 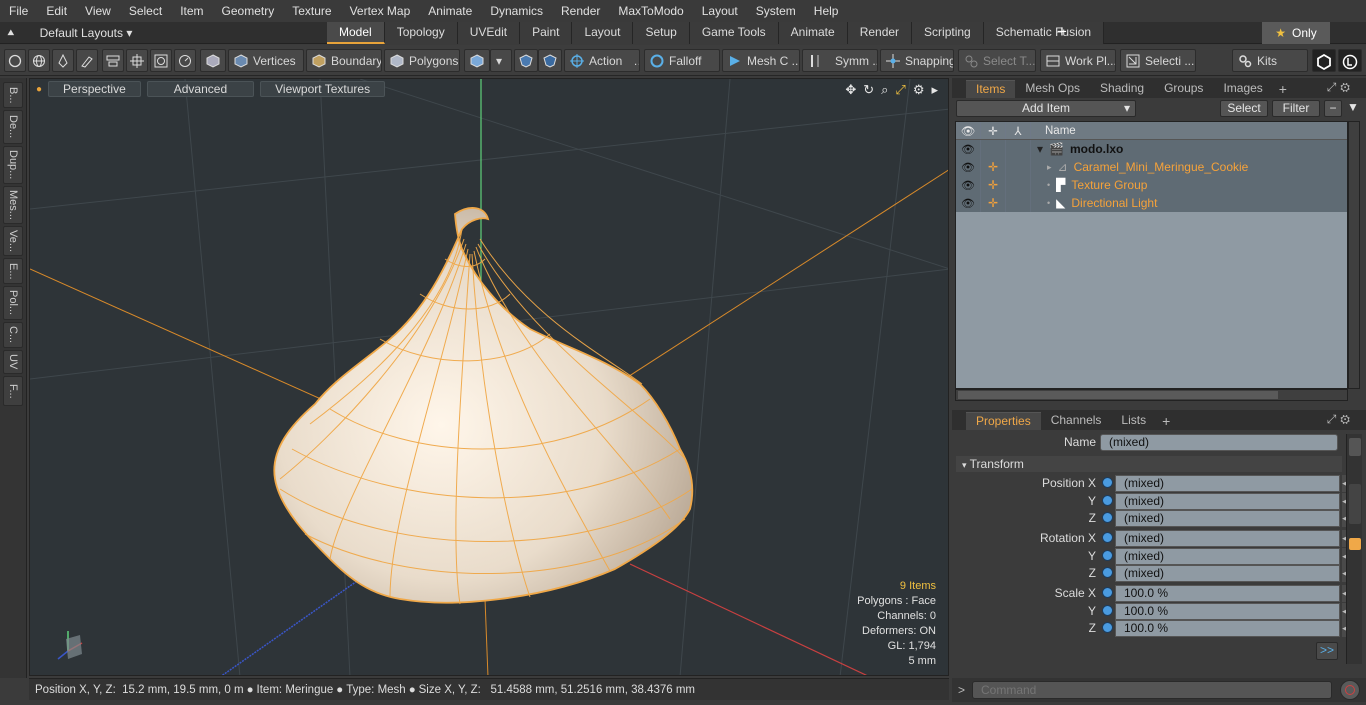 I want to click on item-mode-button, so click(x=213, y=60).